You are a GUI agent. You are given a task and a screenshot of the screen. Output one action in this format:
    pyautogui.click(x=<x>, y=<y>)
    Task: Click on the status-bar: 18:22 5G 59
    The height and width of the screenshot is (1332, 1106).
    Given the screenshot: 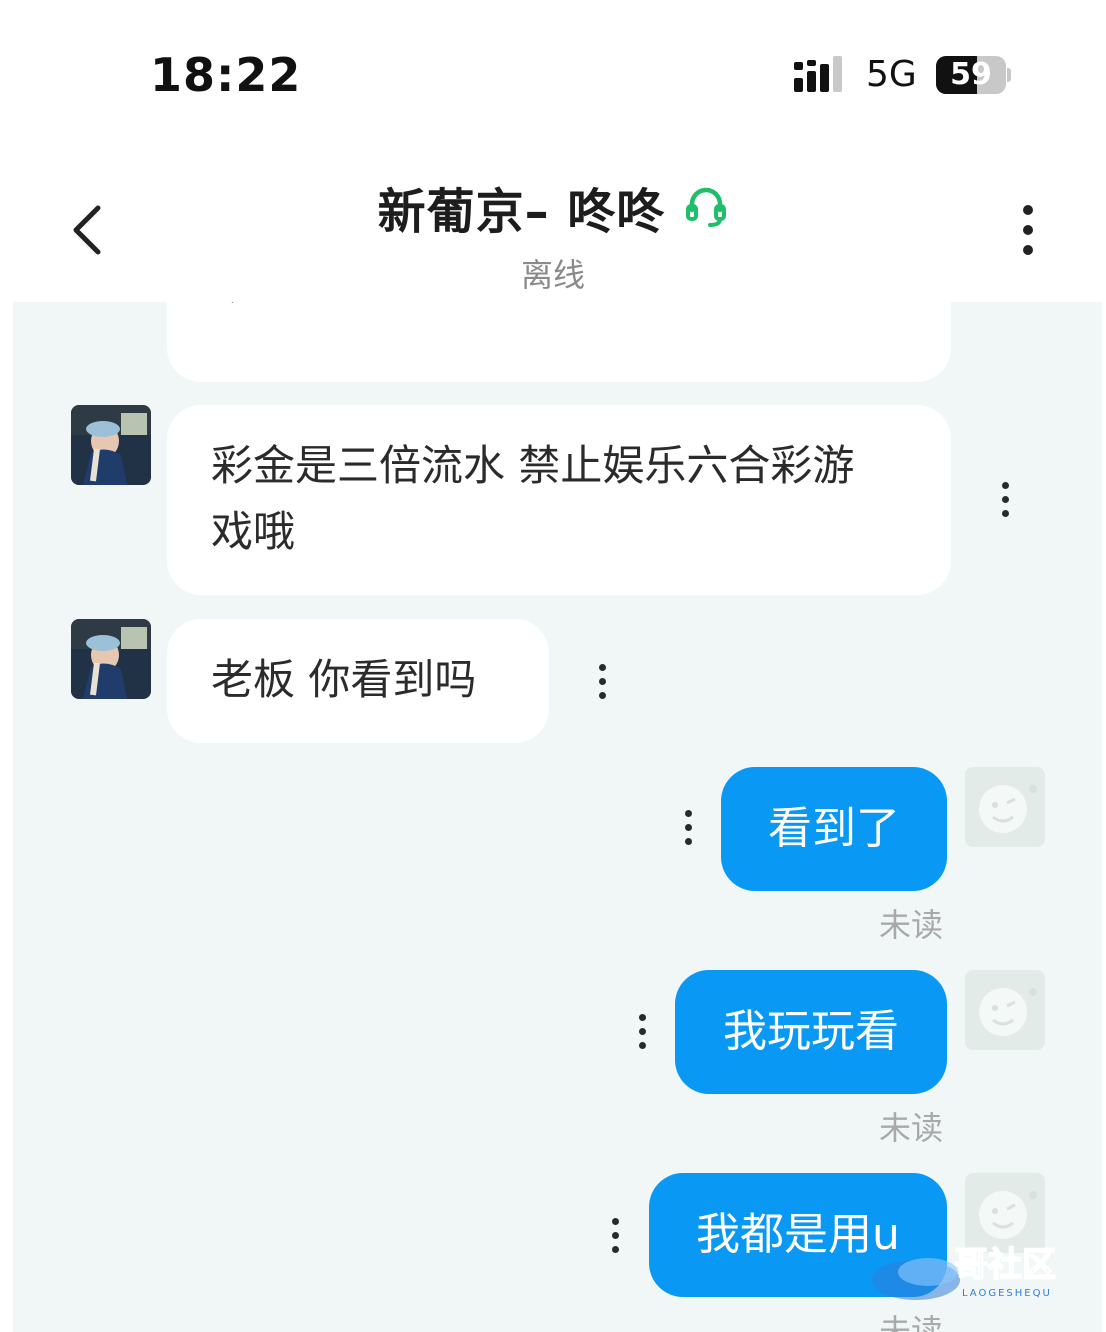 What is the action you would take?
    pyautogui.click(x=553, y=70)
    